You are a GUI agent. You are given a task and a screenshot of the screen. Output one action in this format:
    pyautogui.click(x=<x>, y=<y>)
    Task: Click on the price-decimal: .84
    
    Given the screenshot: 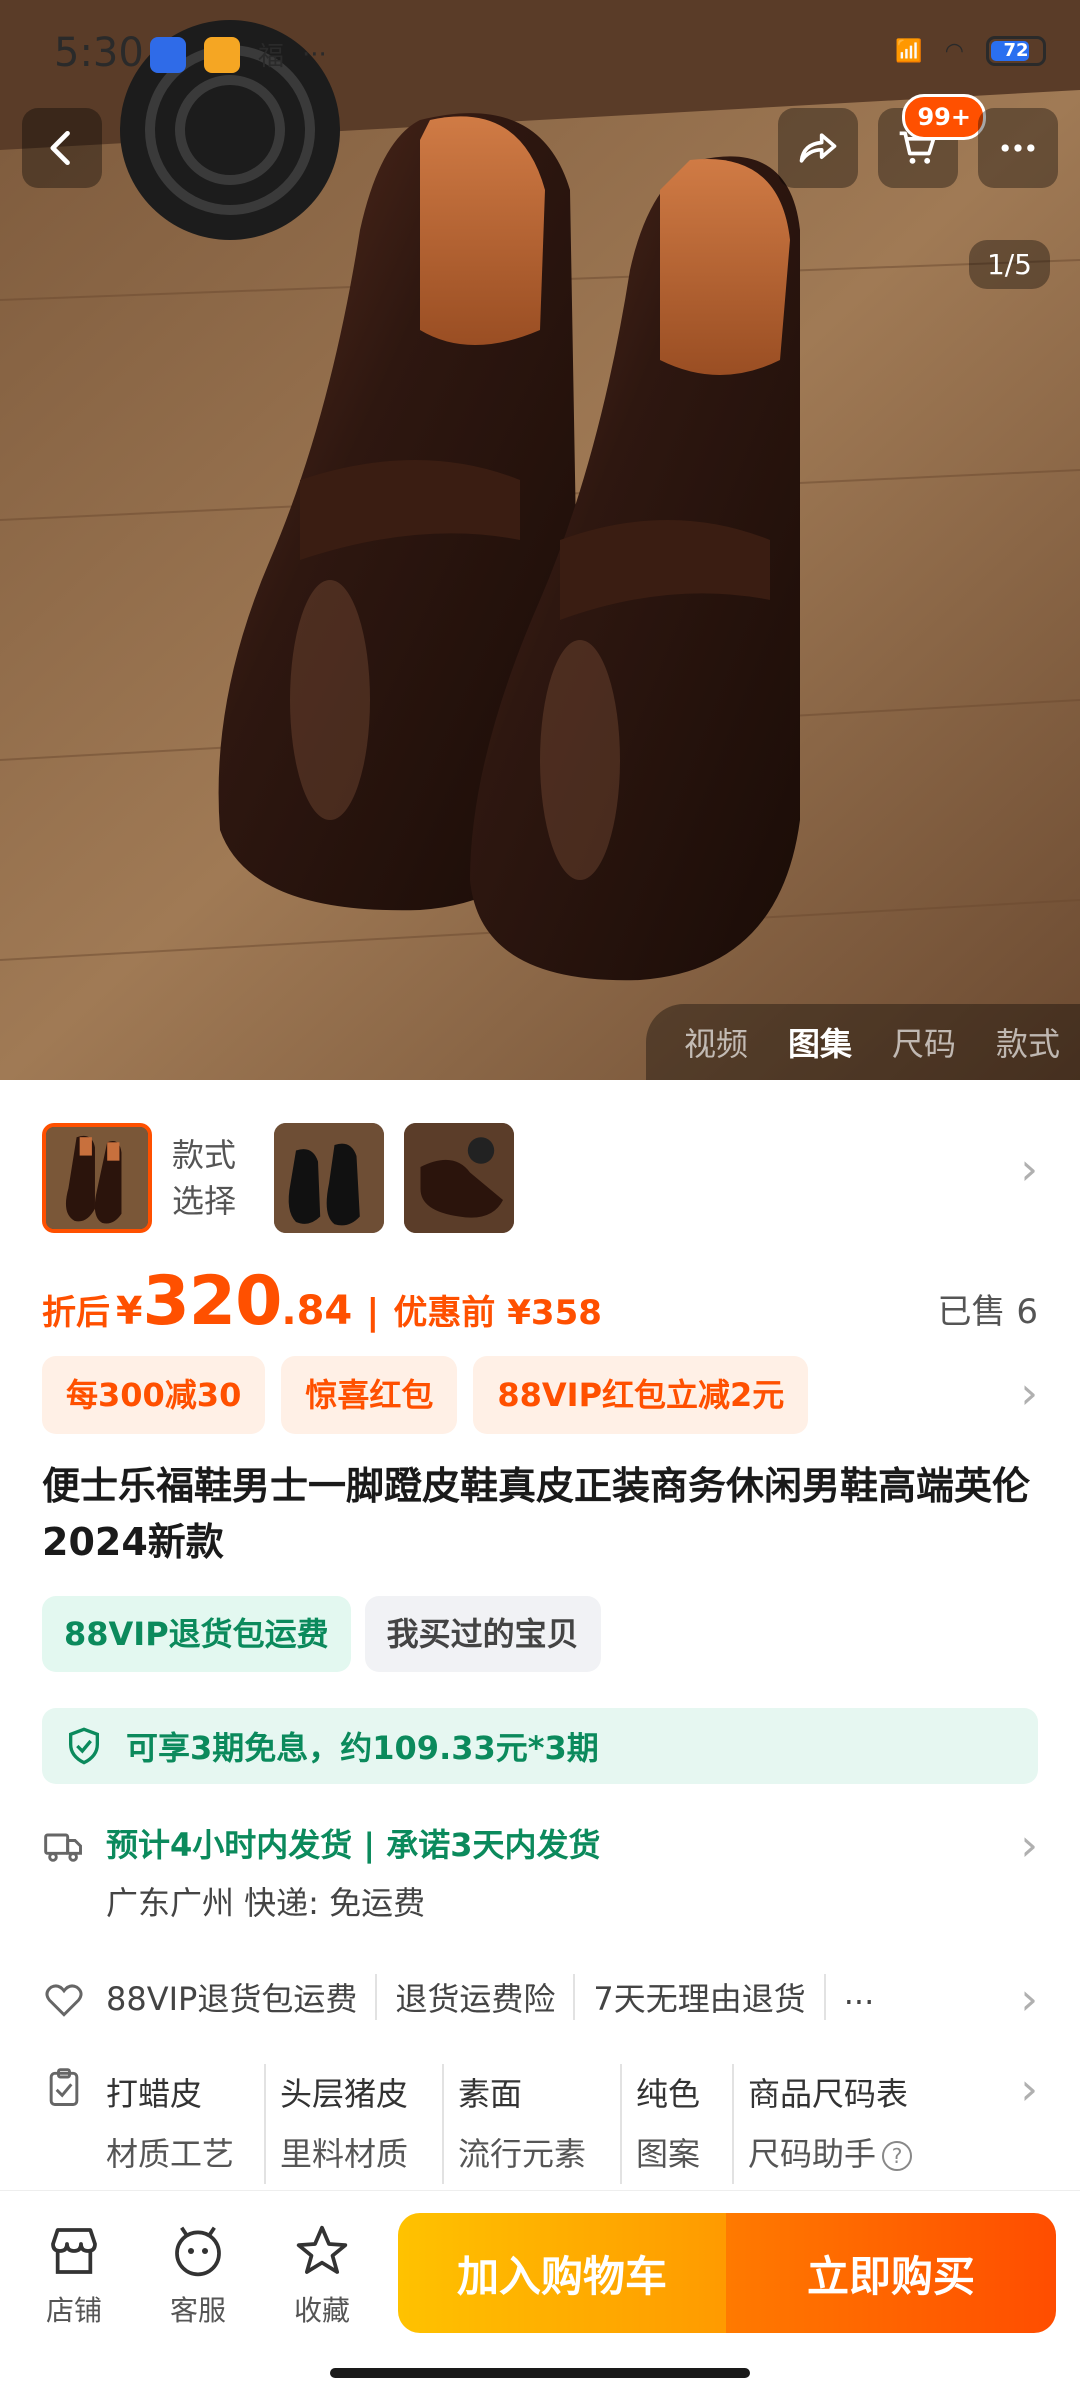 What is the action you would take?
    pyautogui.click(x=317, y=1311)
    